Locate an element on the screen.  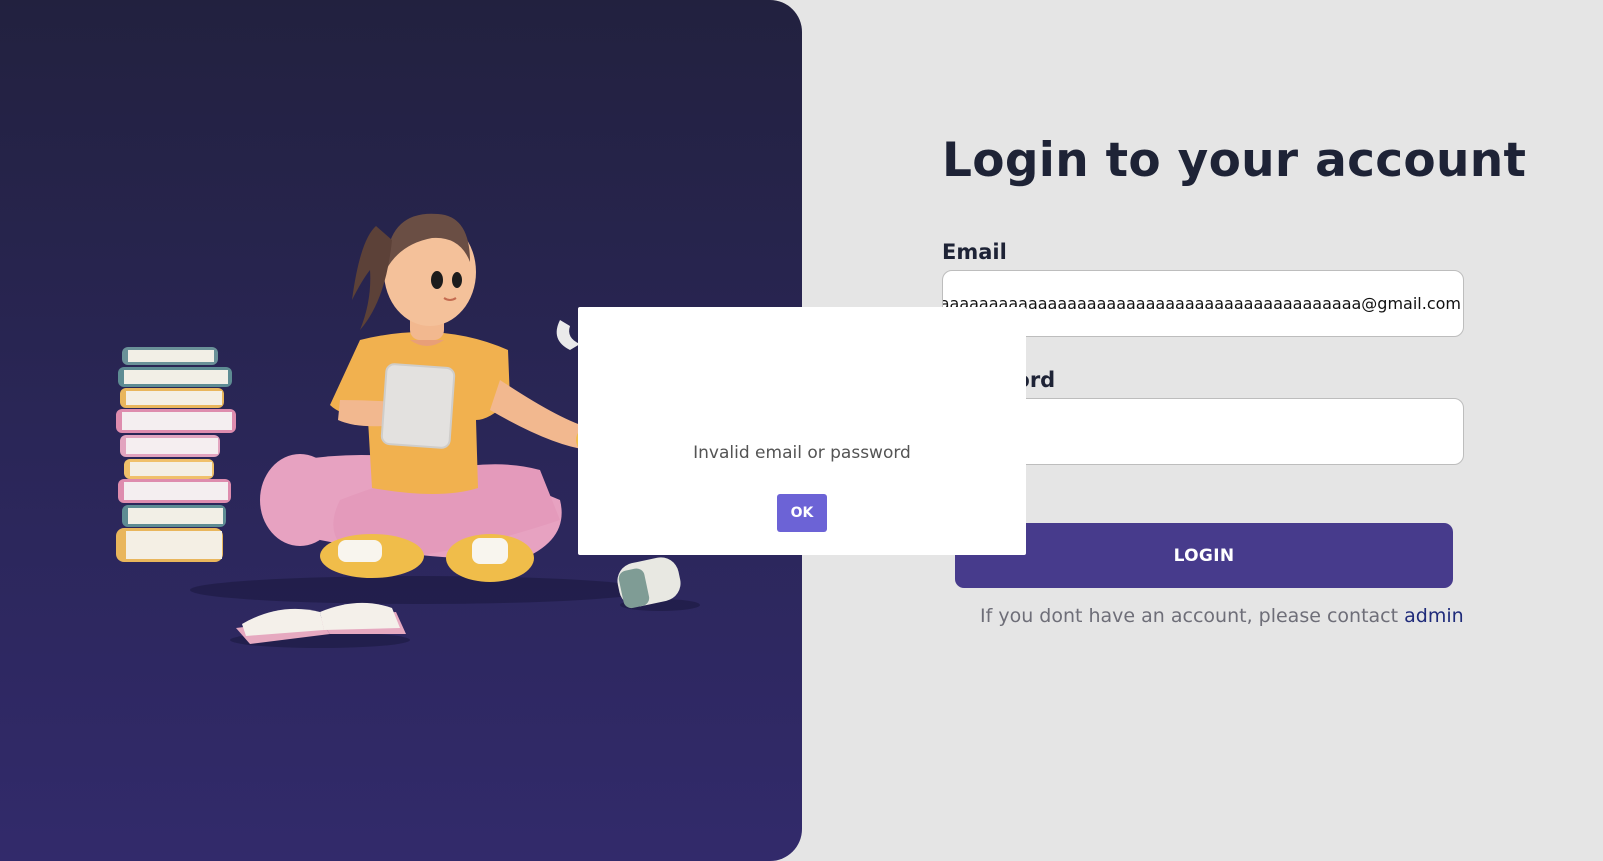
error-dialog: Invalid email or password OK is located at coordinates (802, 431).